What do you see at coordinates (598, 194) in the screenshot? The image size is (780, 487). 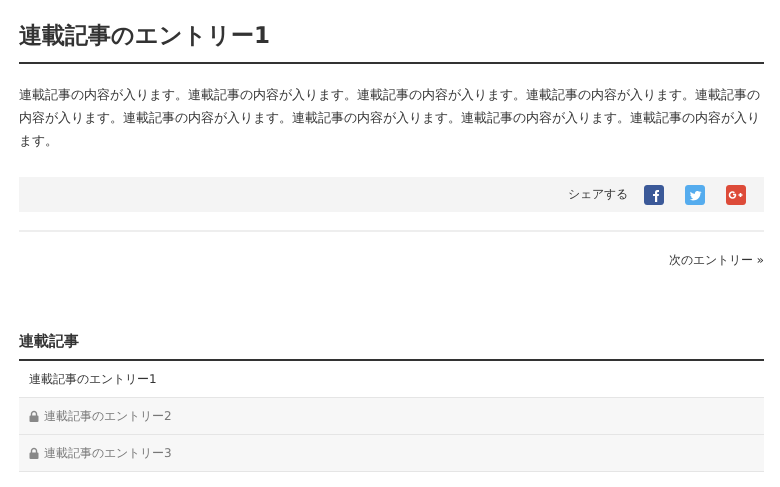 I see `share-label: シェアする` at bounding box center [598, 194].